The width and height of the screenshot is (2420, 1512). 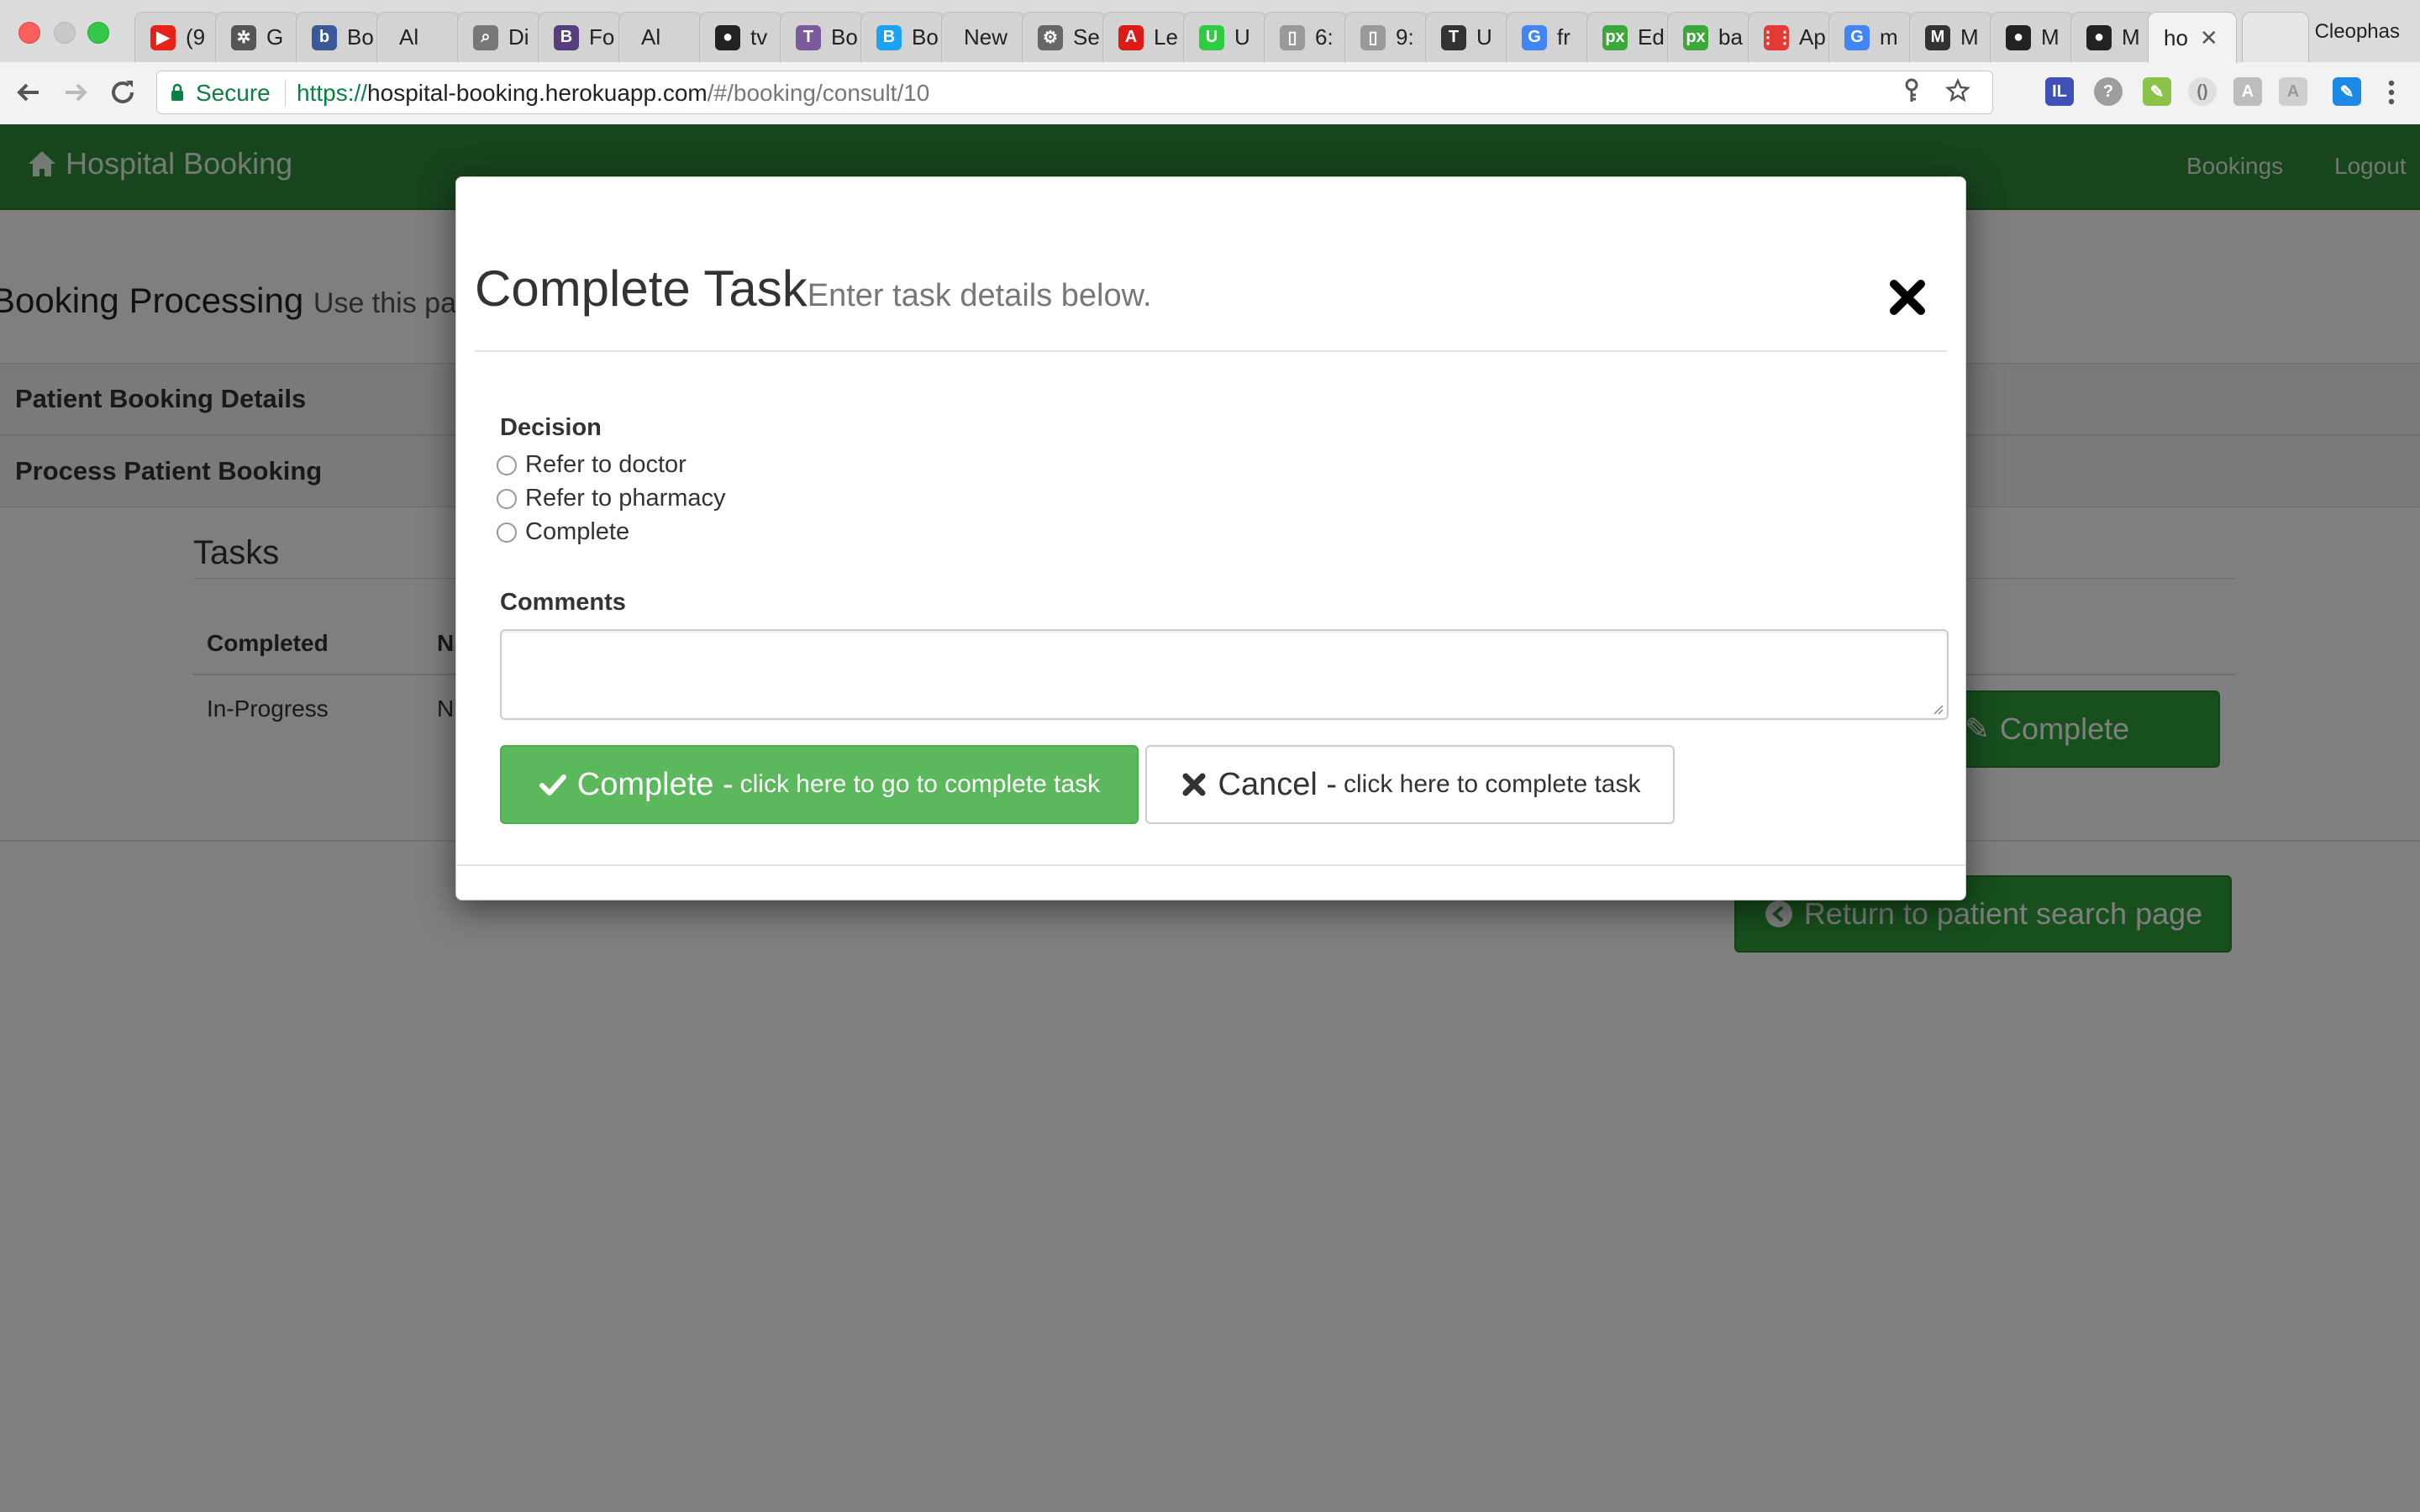 What do you see at coordinates (2293, 91) in the screenshot?
I see `extension-icon-6: A` at bounding box center [2293, 91].